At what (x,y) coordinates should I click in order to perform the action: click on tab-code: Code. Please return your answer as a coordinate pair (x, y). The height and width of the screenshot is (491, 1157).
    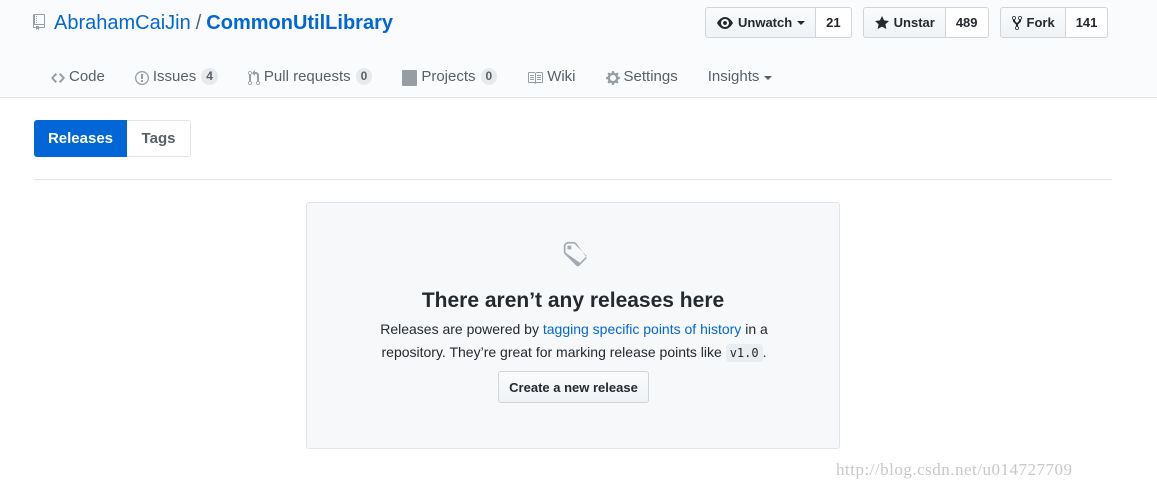
    Looking at the image, I should click on (78, 80).